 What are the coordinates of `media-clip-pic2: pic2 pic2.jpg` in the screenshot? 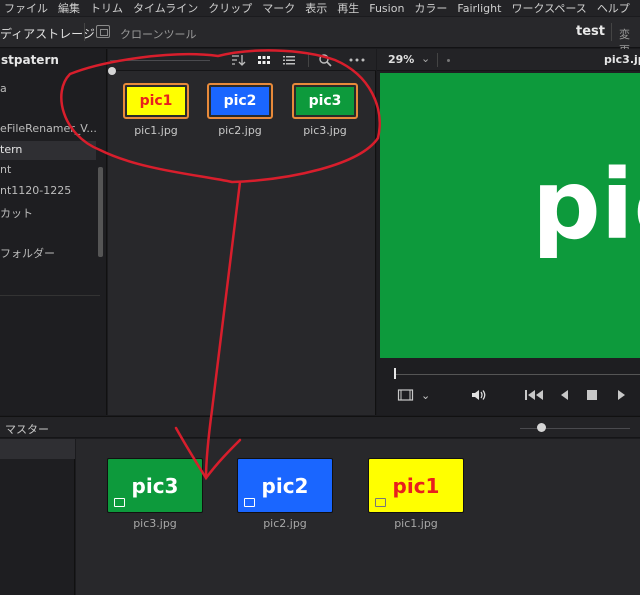 It's located at (240, 110).